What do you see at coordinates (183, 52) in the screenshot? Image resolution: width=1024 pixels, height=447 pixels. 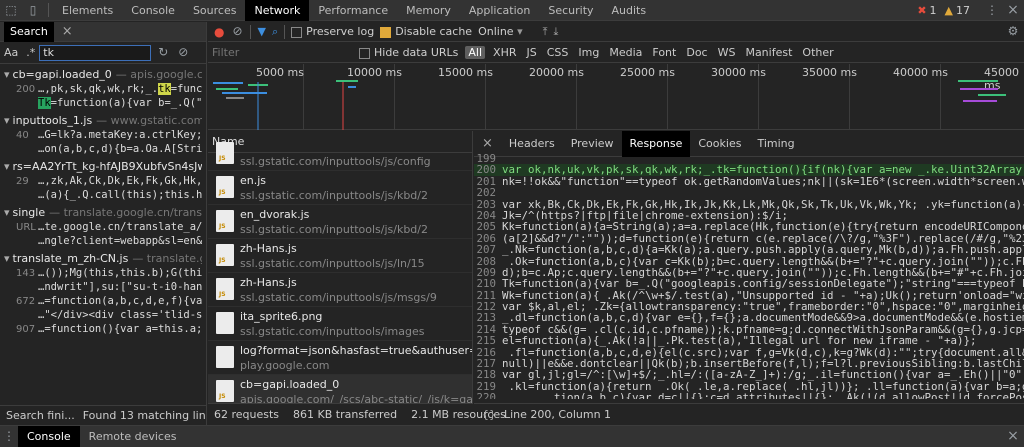 I see `clear-icon: ⊘` at bounding box center [183, 52].